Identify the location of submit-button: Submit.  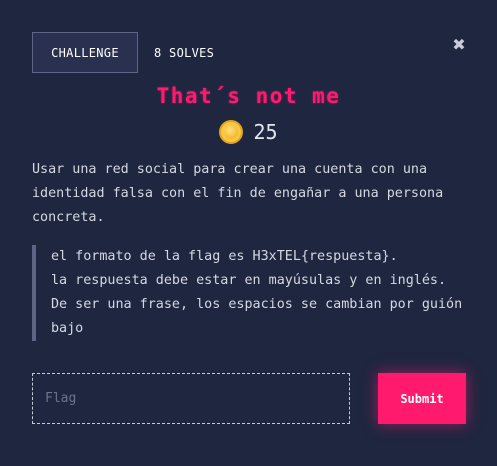
(422, 398).